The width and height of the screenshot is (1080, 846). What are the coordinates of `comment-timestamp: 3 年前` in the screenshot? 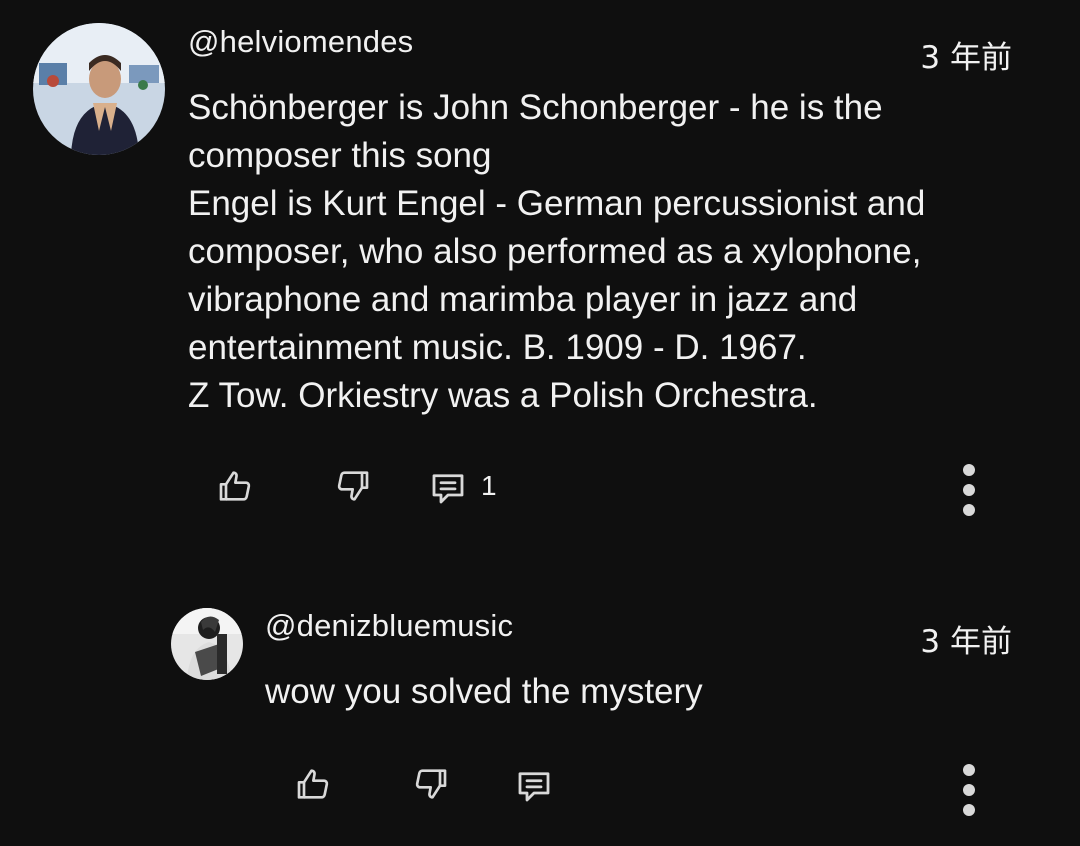 It's located at (966, 642).